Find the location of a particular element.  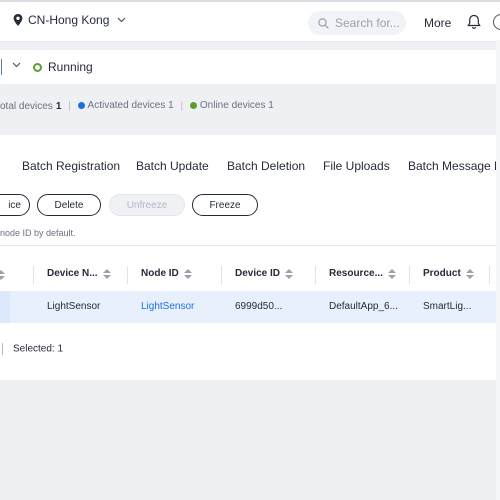

activated-dot-icon is located at coordinates (81, 105).